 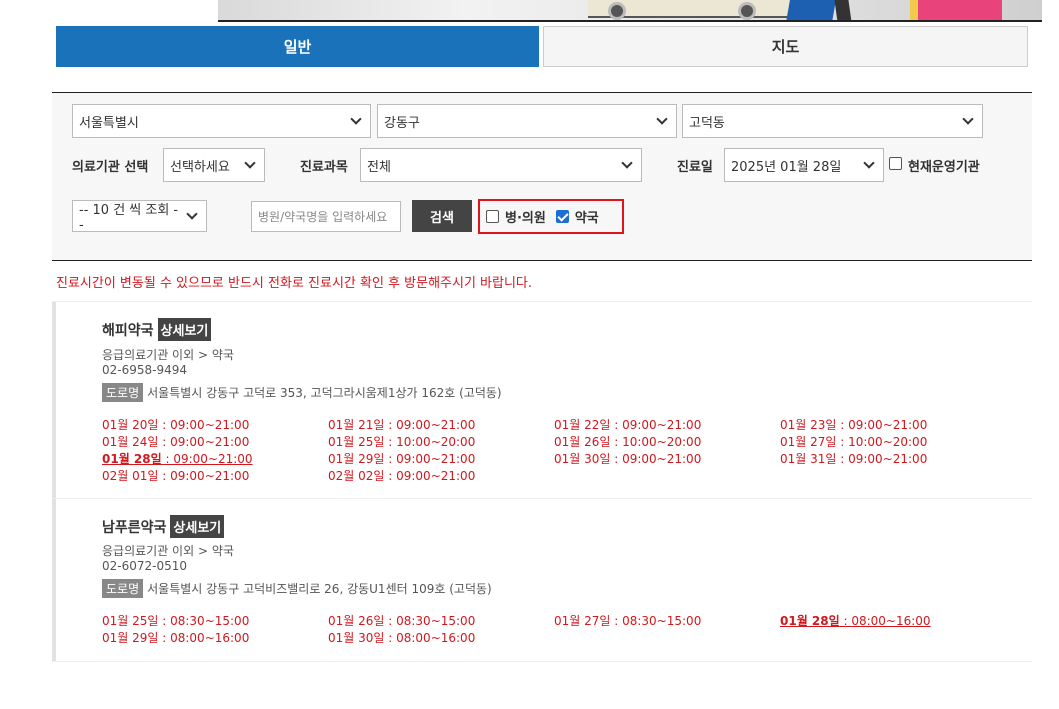 What do you see at coordinates (145, 566) in the screenshot?
I see `result-phone: 02-6072-0510` at bounding box center [145, 566].